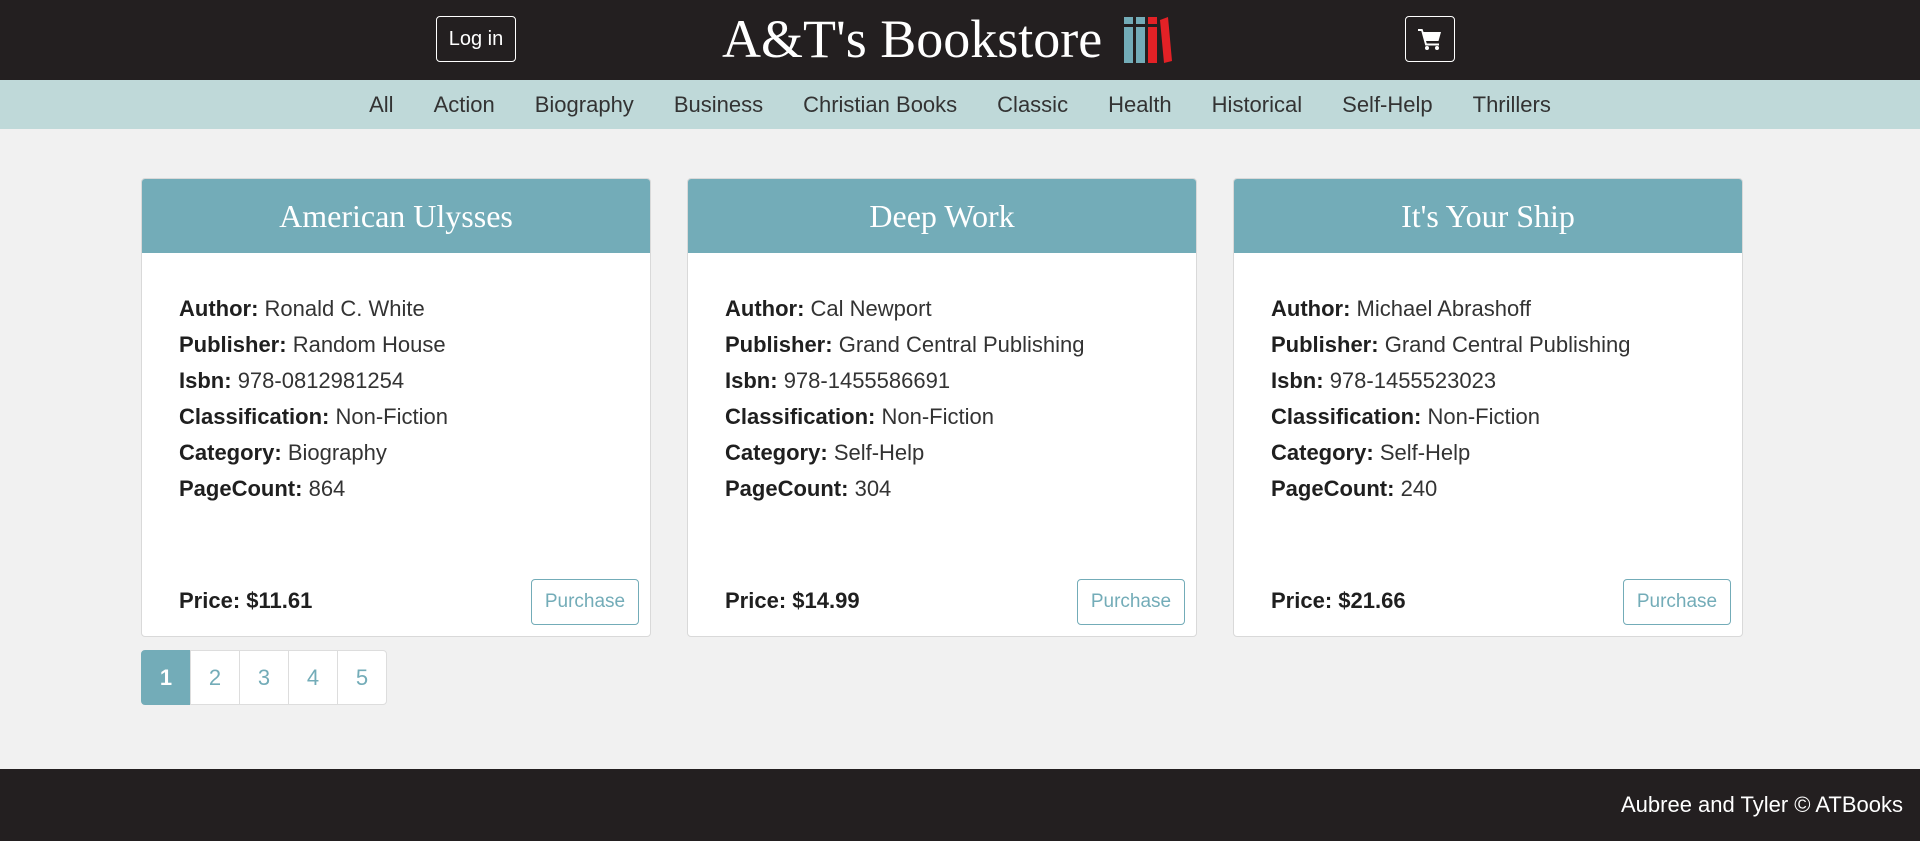 The width and height of the screenshot is (1920, 841). Describe the element at coordinates (1512, 104) in the screenshot. I see `category-link-thrillers: Thrillers` at that location.